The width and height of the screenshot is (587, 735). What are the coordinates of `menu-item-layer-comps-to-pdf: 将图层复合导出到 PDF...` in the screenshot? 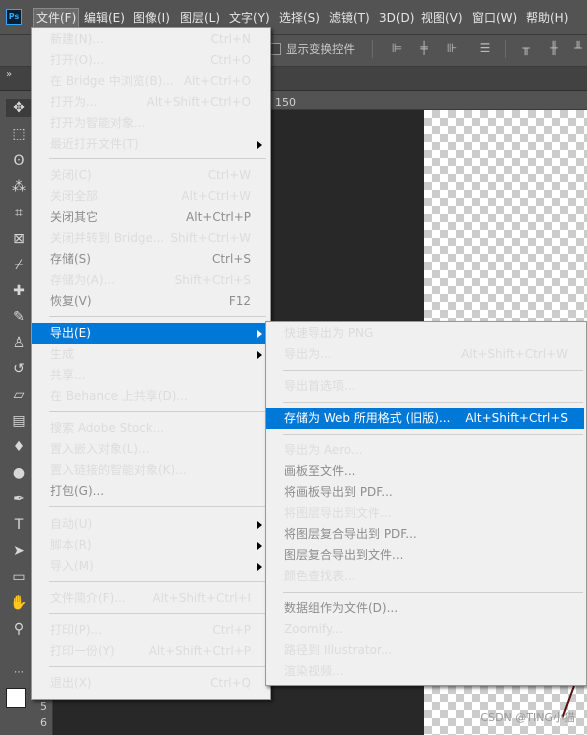 It's located at (350, 534).